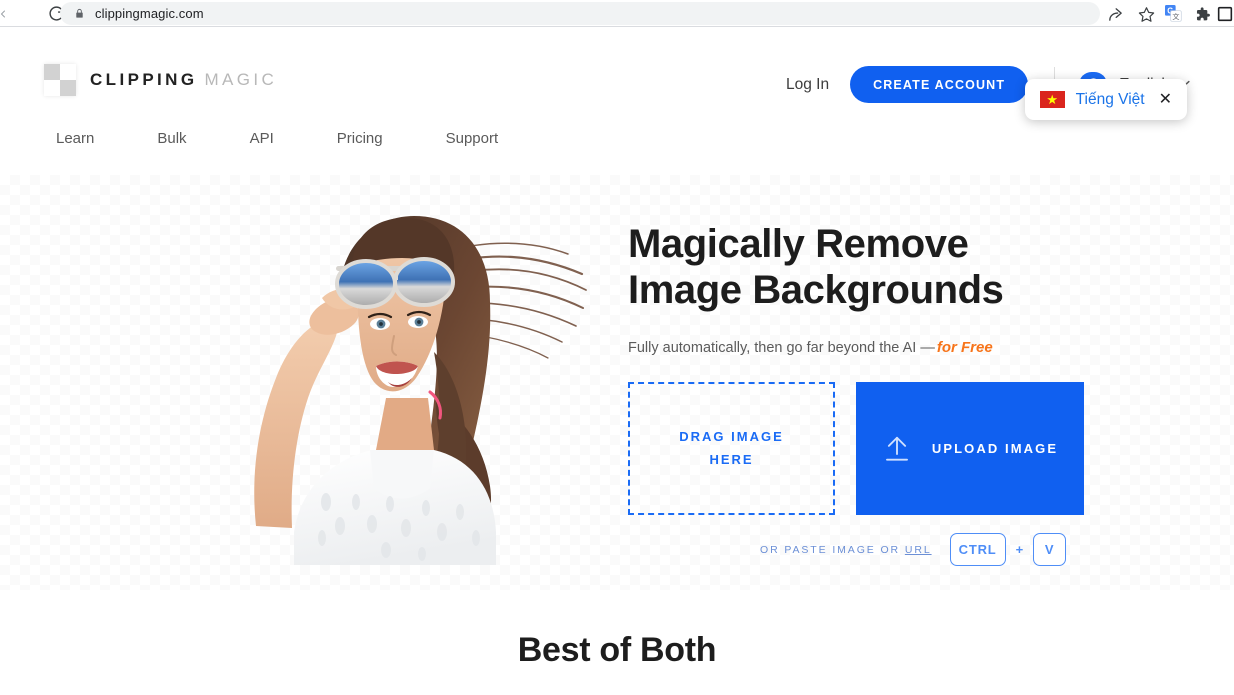  I want to click on google-translate-icon: G 文, so click(1173, 13).